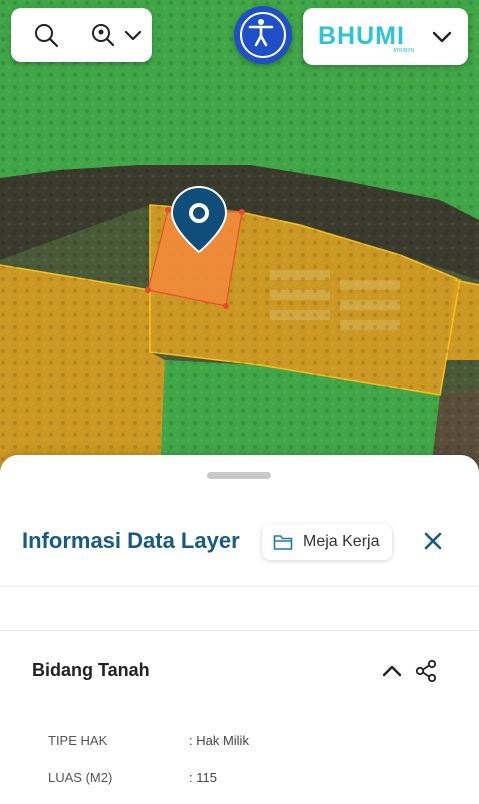 This screenshot has height=804, width=479. What do you see at coordinates (426, 671) in the screenshot?
I see `share-icon` at bounding box center [426, 671].